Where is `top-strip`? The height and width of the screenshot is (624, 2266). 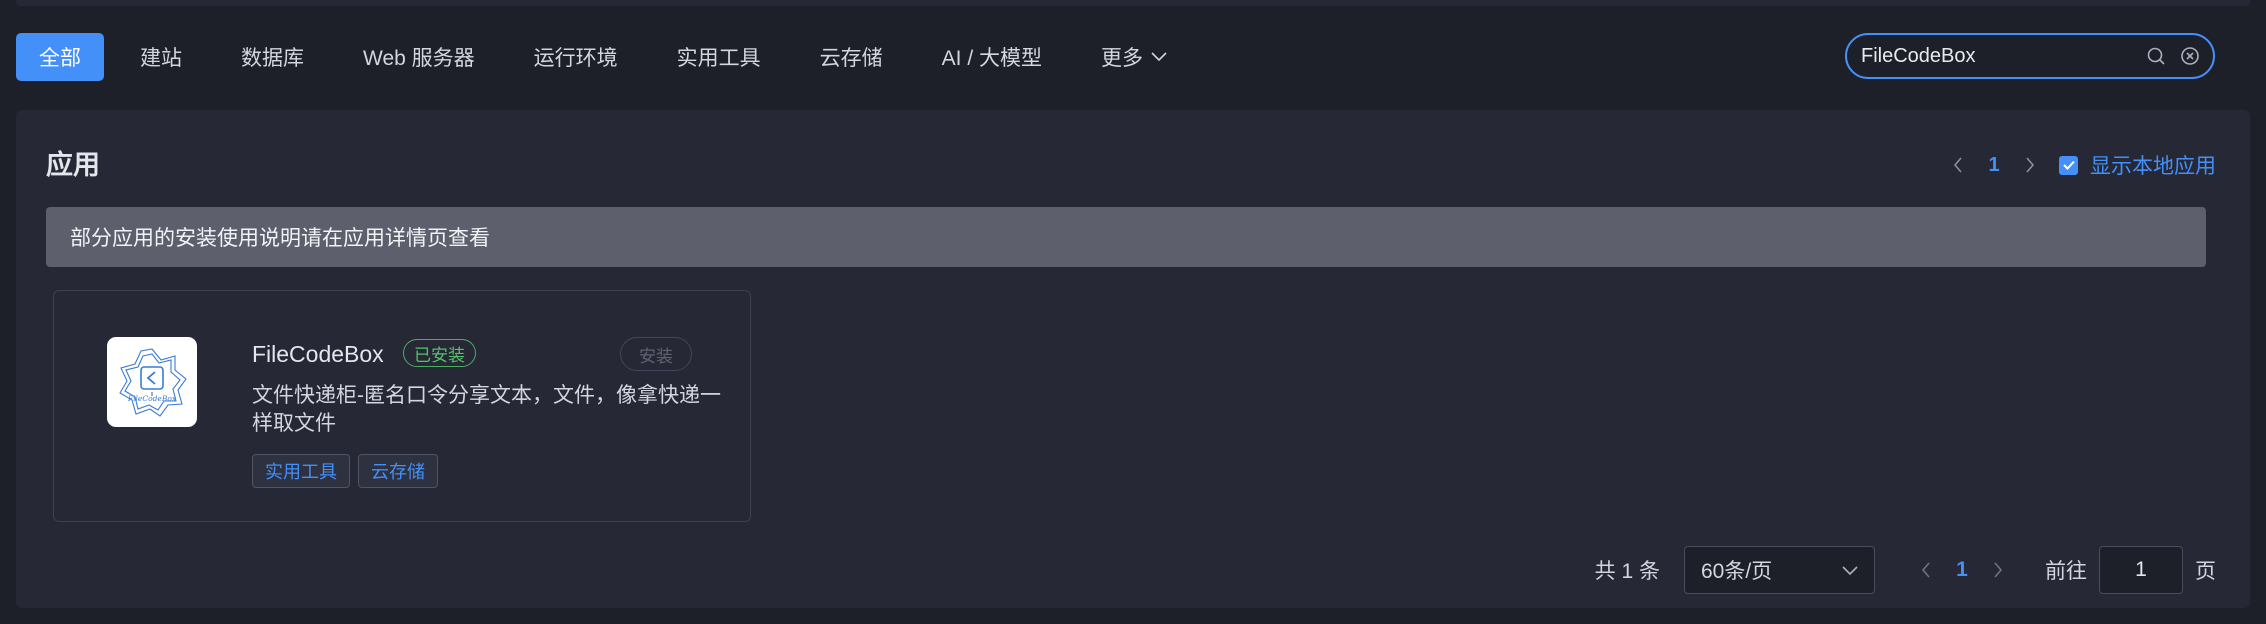 top-strip is located at coordinates (1133, 3).